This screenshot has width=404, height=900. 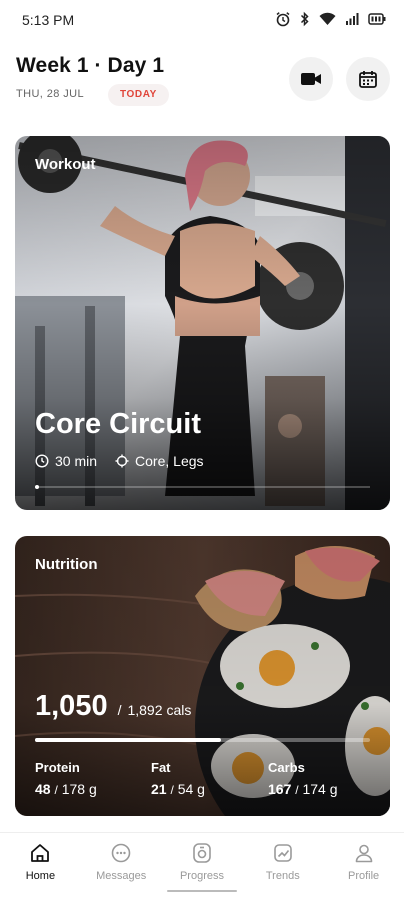 I want to click on nav-item-profile: Profile, so click(x=363, y=866).